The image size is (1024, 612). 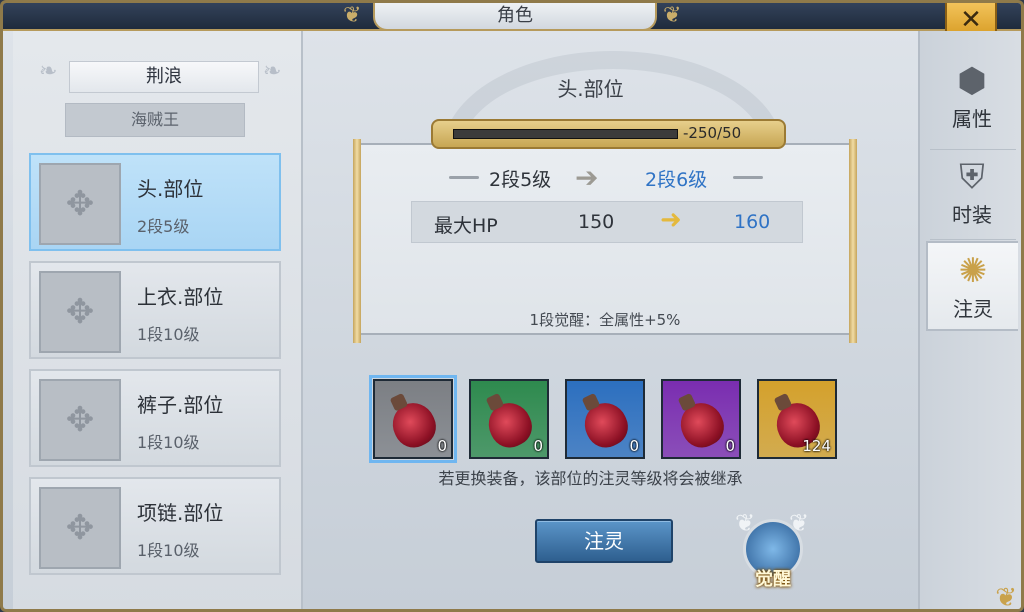 I want to click on tab-label: 注灵, so click(x=973, y=309).